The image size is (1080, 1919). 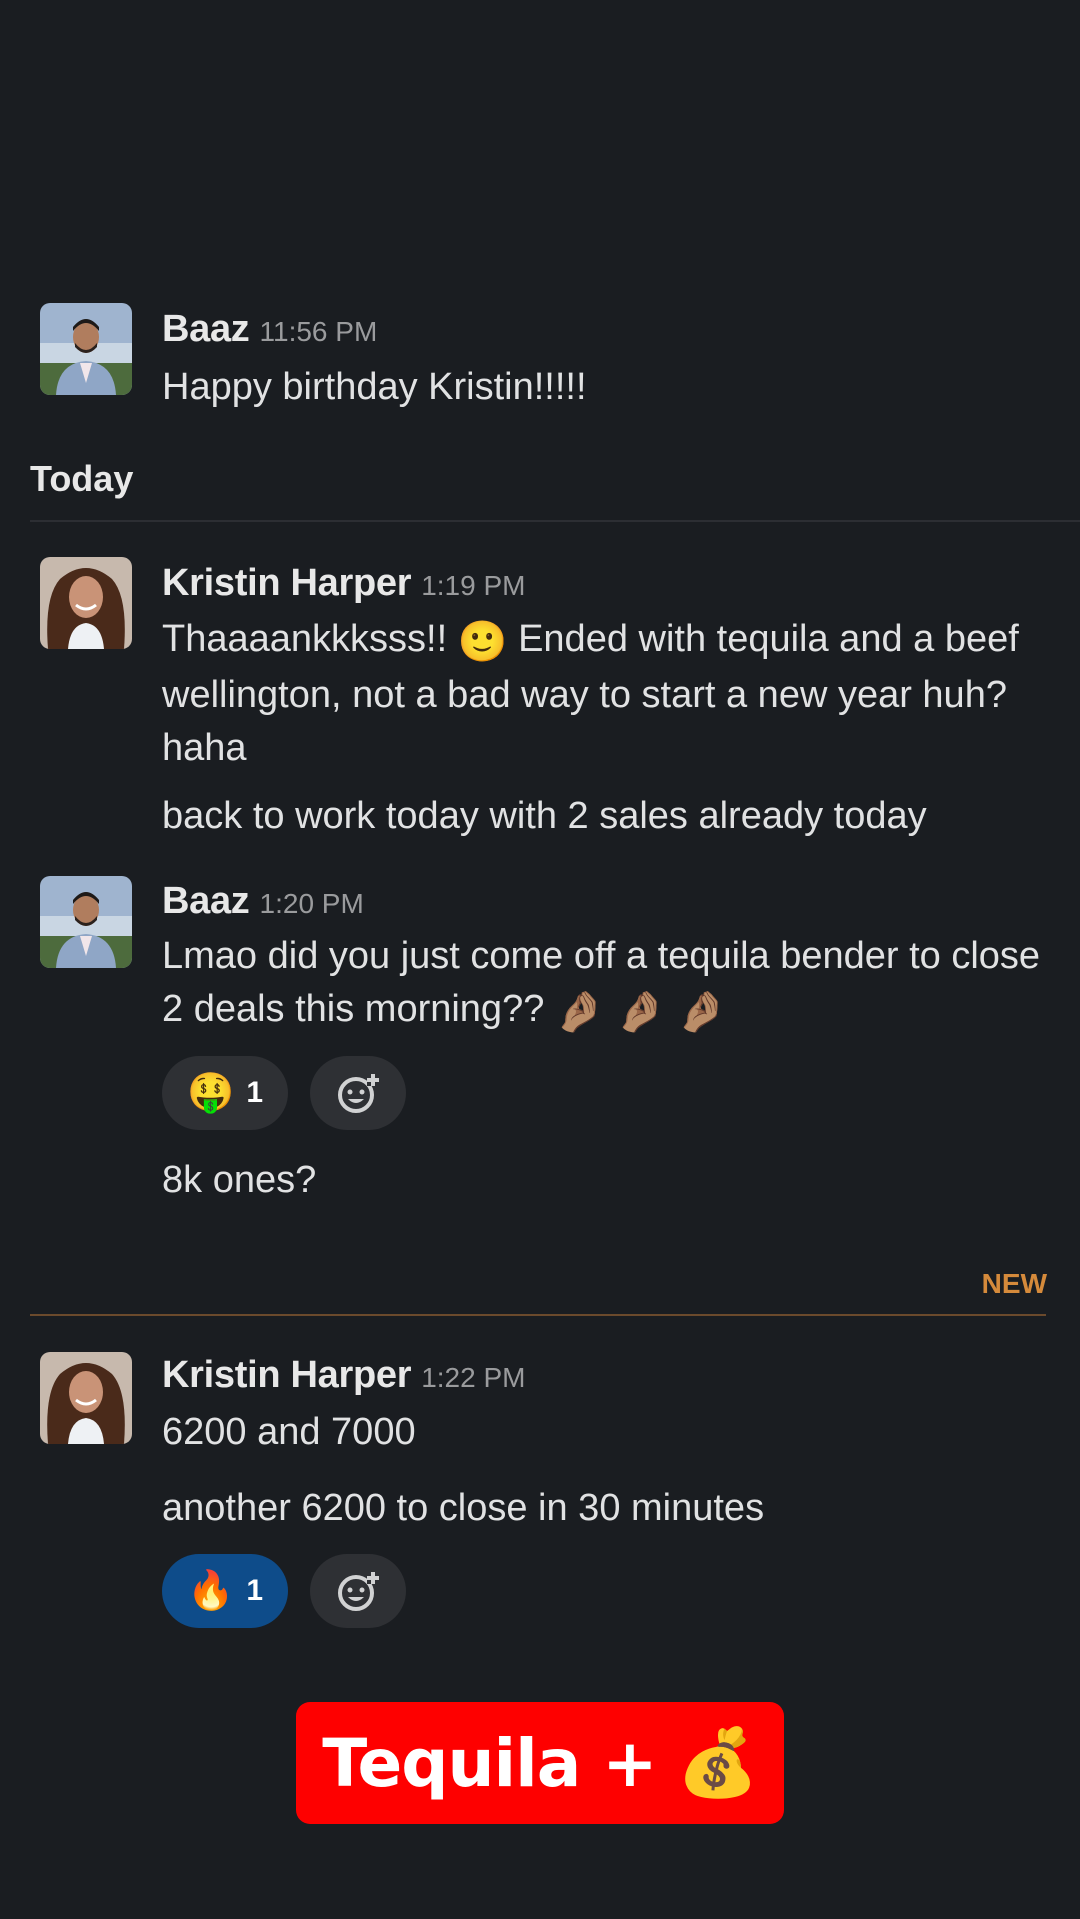 I want to click on message-text-part: Thaaaankkksss!!, so click(x=305, y=639).